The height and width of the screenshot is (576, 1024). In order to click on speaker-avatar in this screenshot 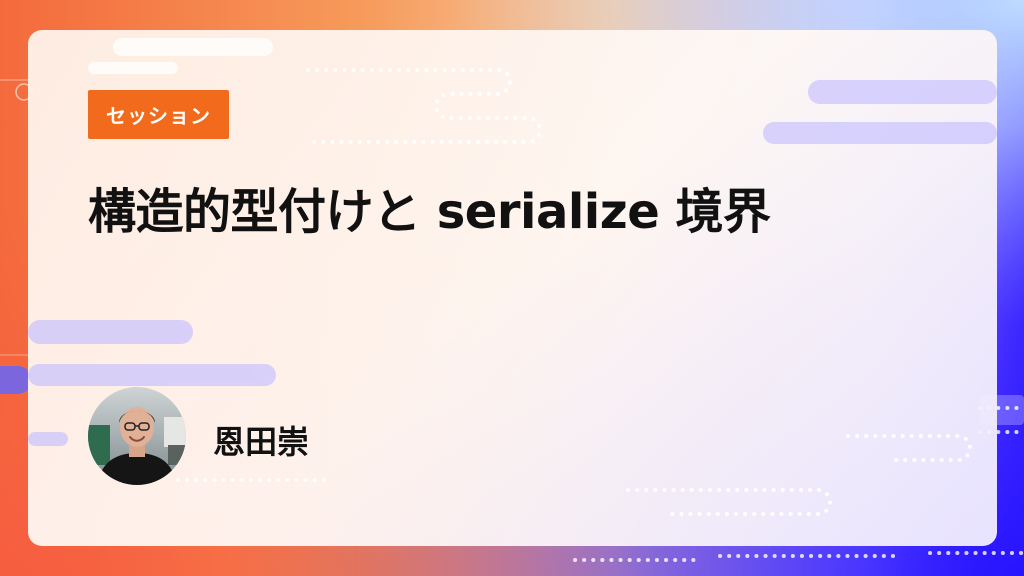, I will do `click(137, 436)`.